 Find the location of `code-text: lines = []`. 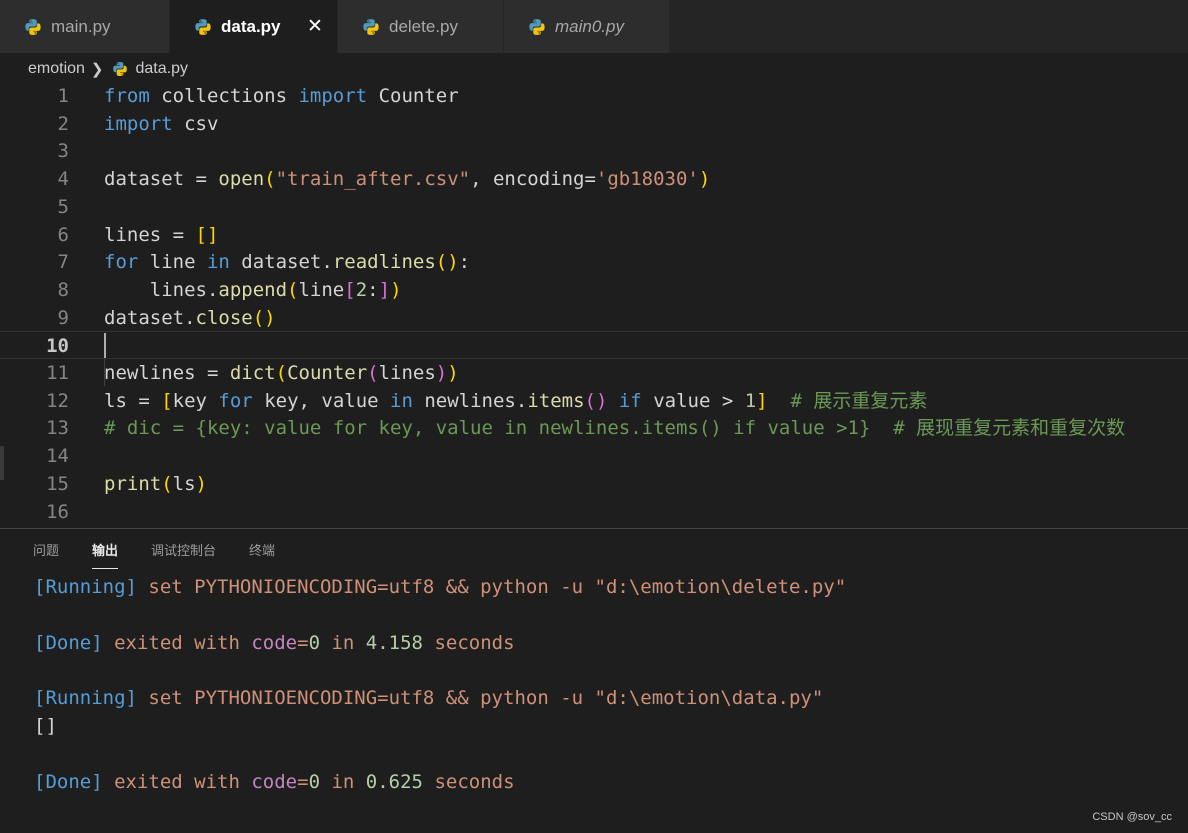

code-text: lines = [] is located at coordinates (161, 235).